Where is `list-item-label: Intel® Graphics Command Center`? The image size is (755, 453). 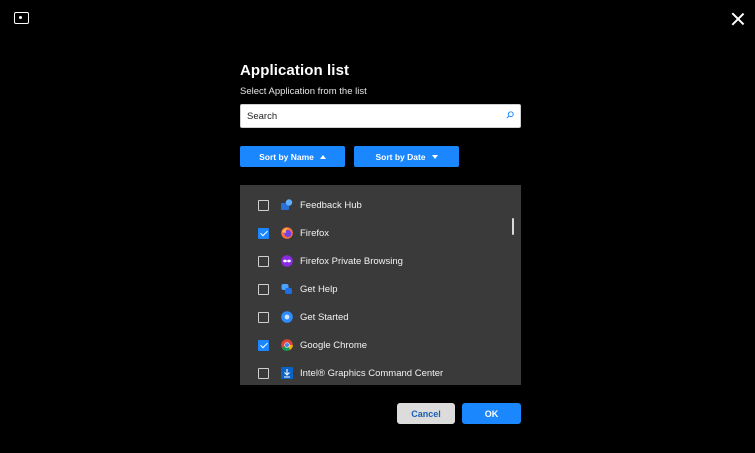
list-item-label: Intel® Graphics Command Center is located at coordinates (372, 373).